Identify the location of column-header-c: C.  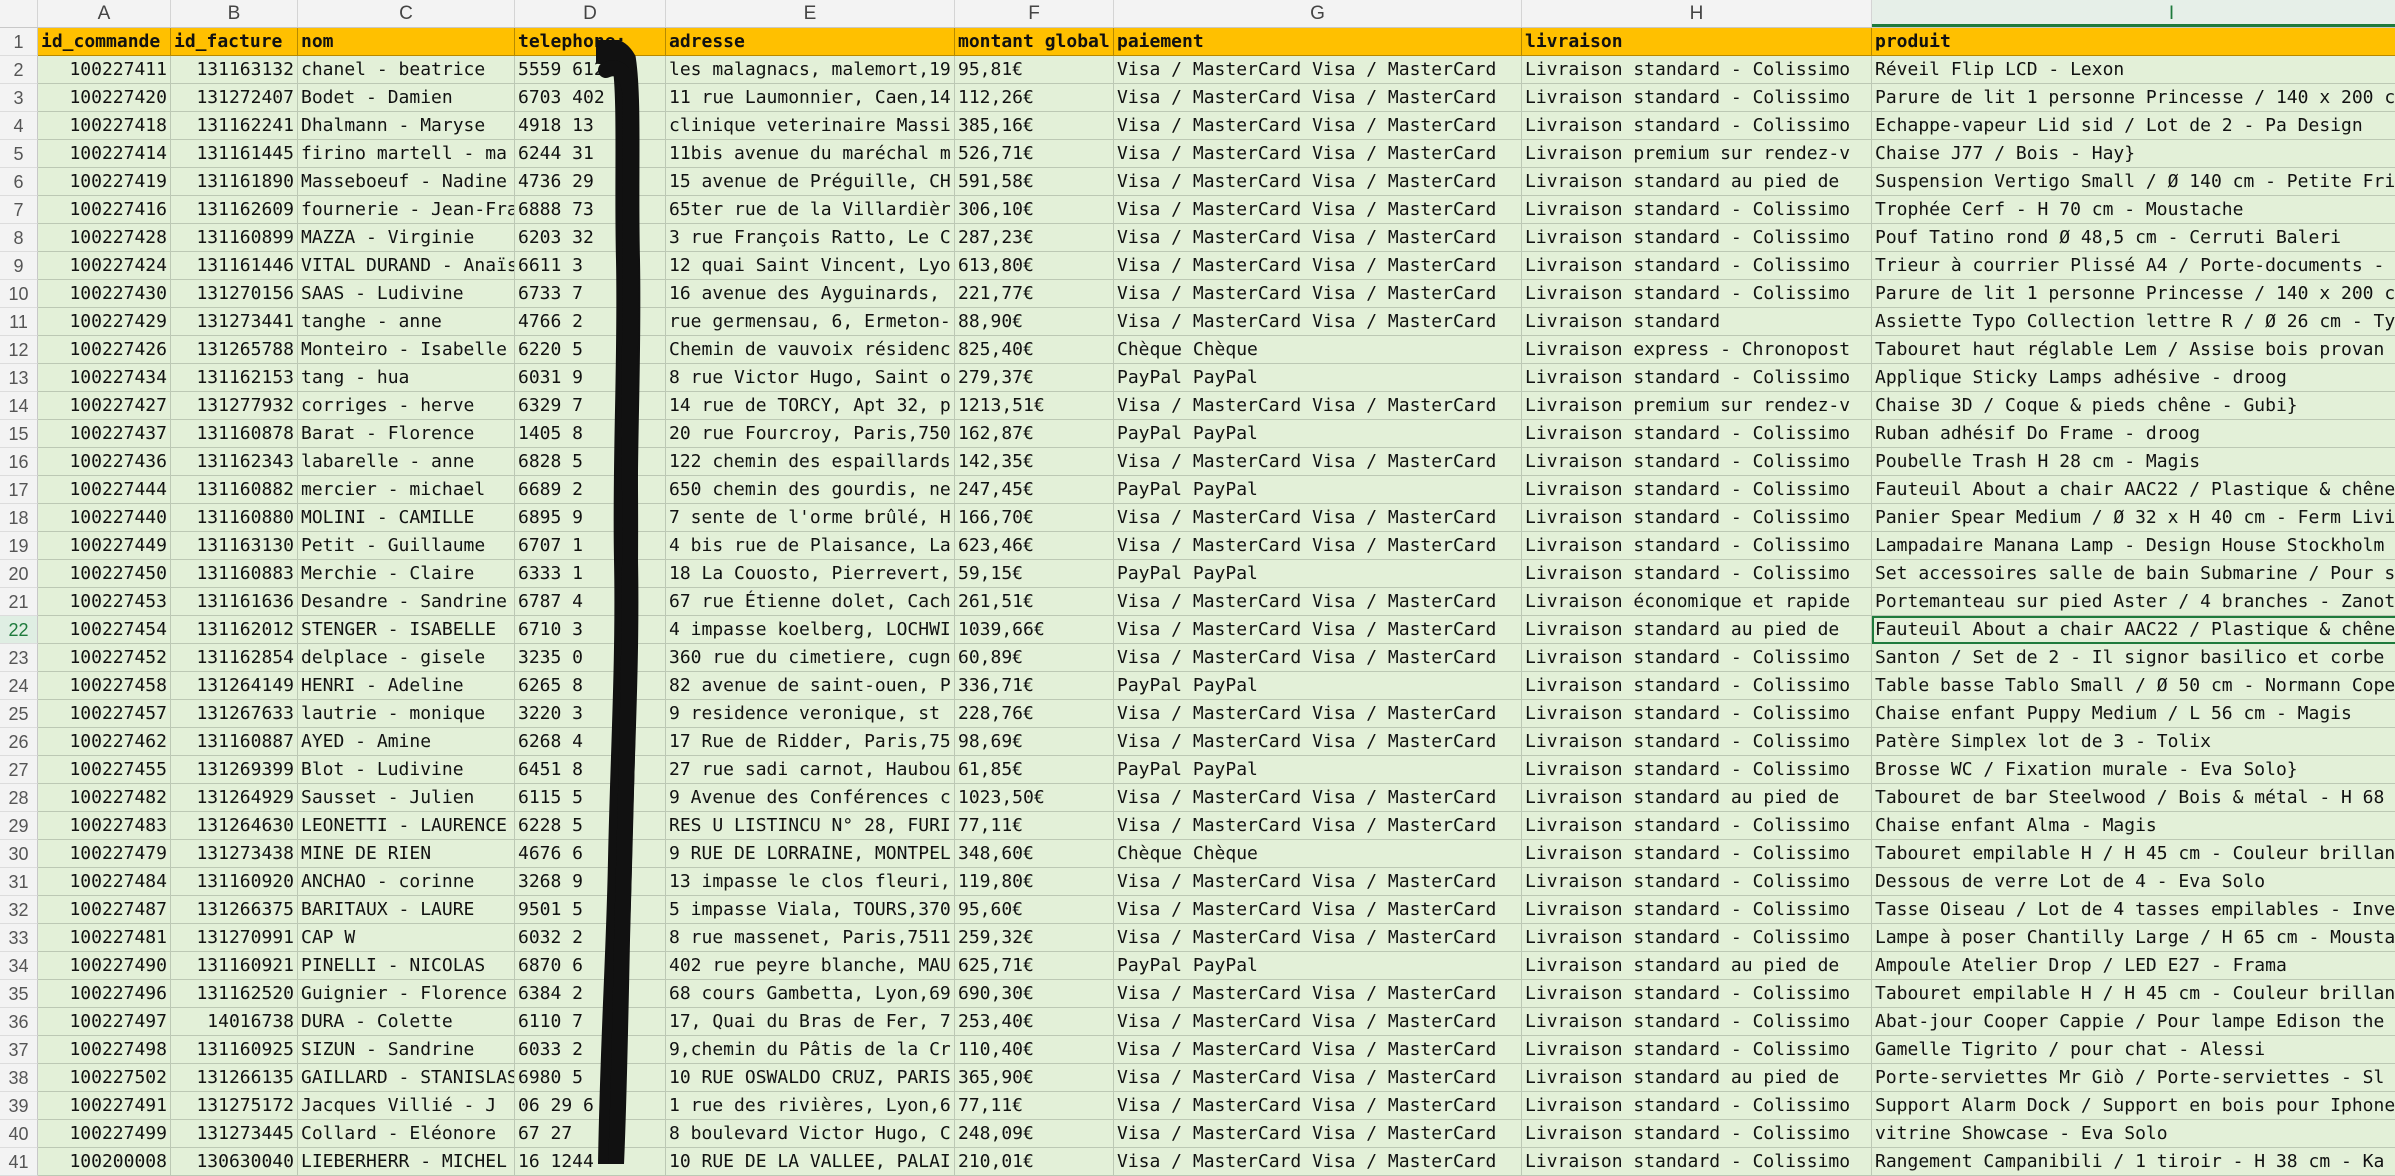
(406, 13).